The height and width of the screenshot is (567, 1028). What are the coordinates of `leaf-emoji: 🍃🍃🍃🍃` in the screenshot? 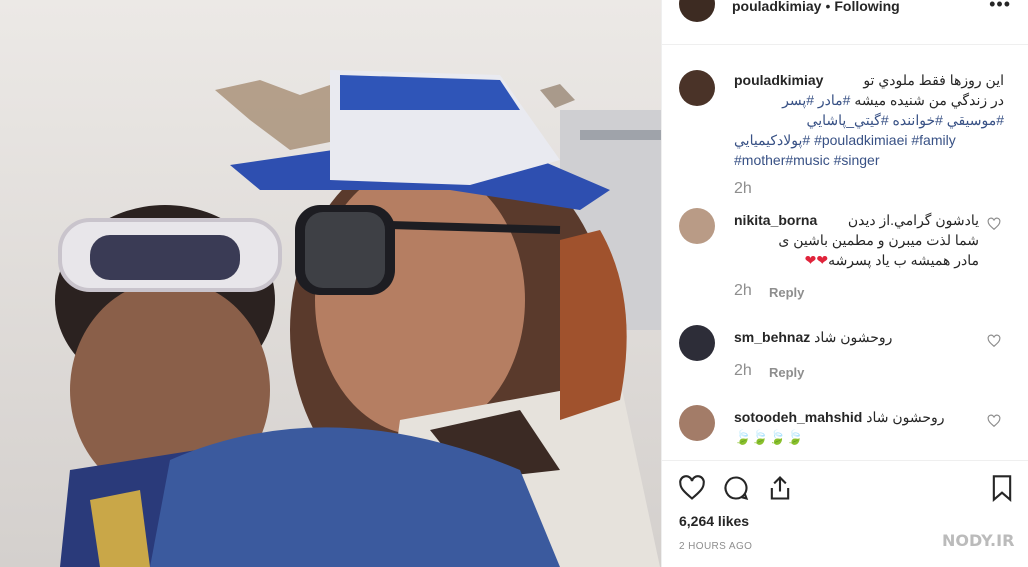 It's located at (769, 437).